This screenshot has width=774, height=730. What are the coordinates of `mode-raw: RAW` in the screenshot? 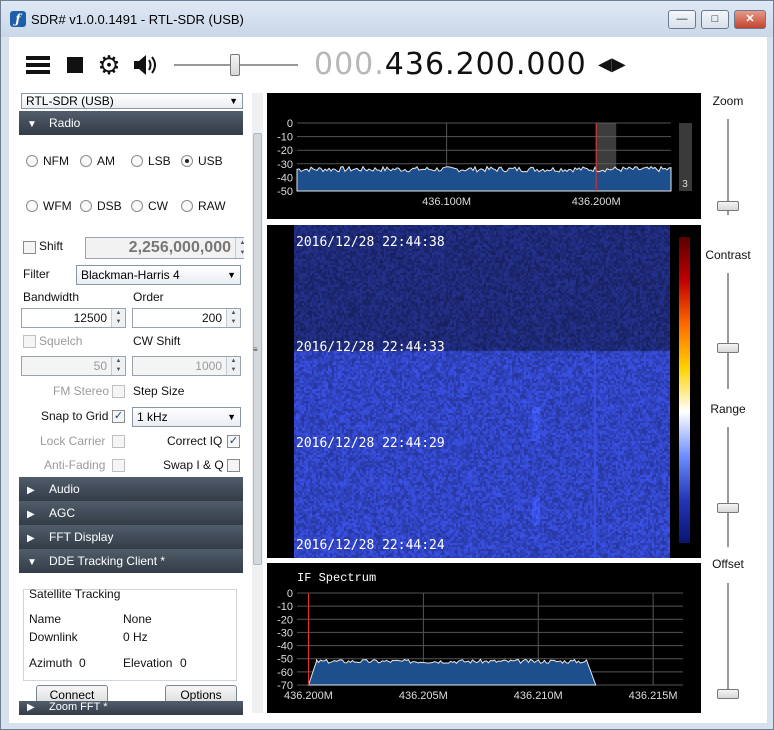 It's located at (203, 206).